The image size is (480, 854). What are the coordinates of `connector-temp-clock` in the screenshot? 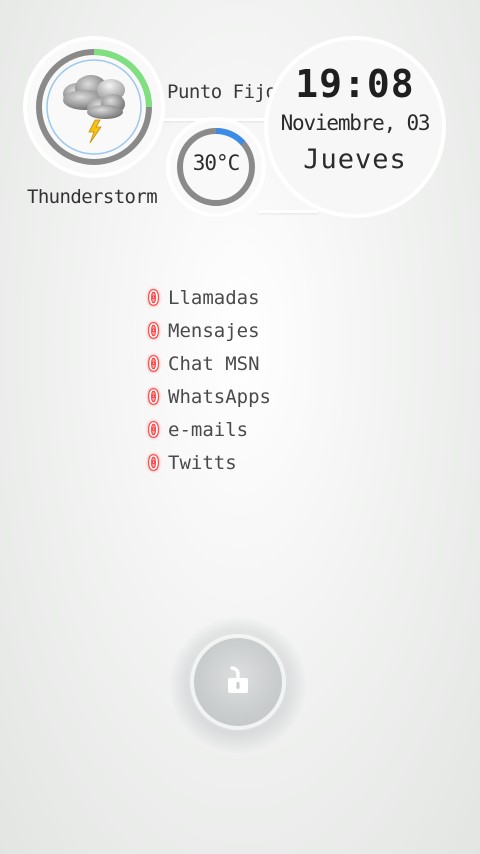 It's located at (288, 211).